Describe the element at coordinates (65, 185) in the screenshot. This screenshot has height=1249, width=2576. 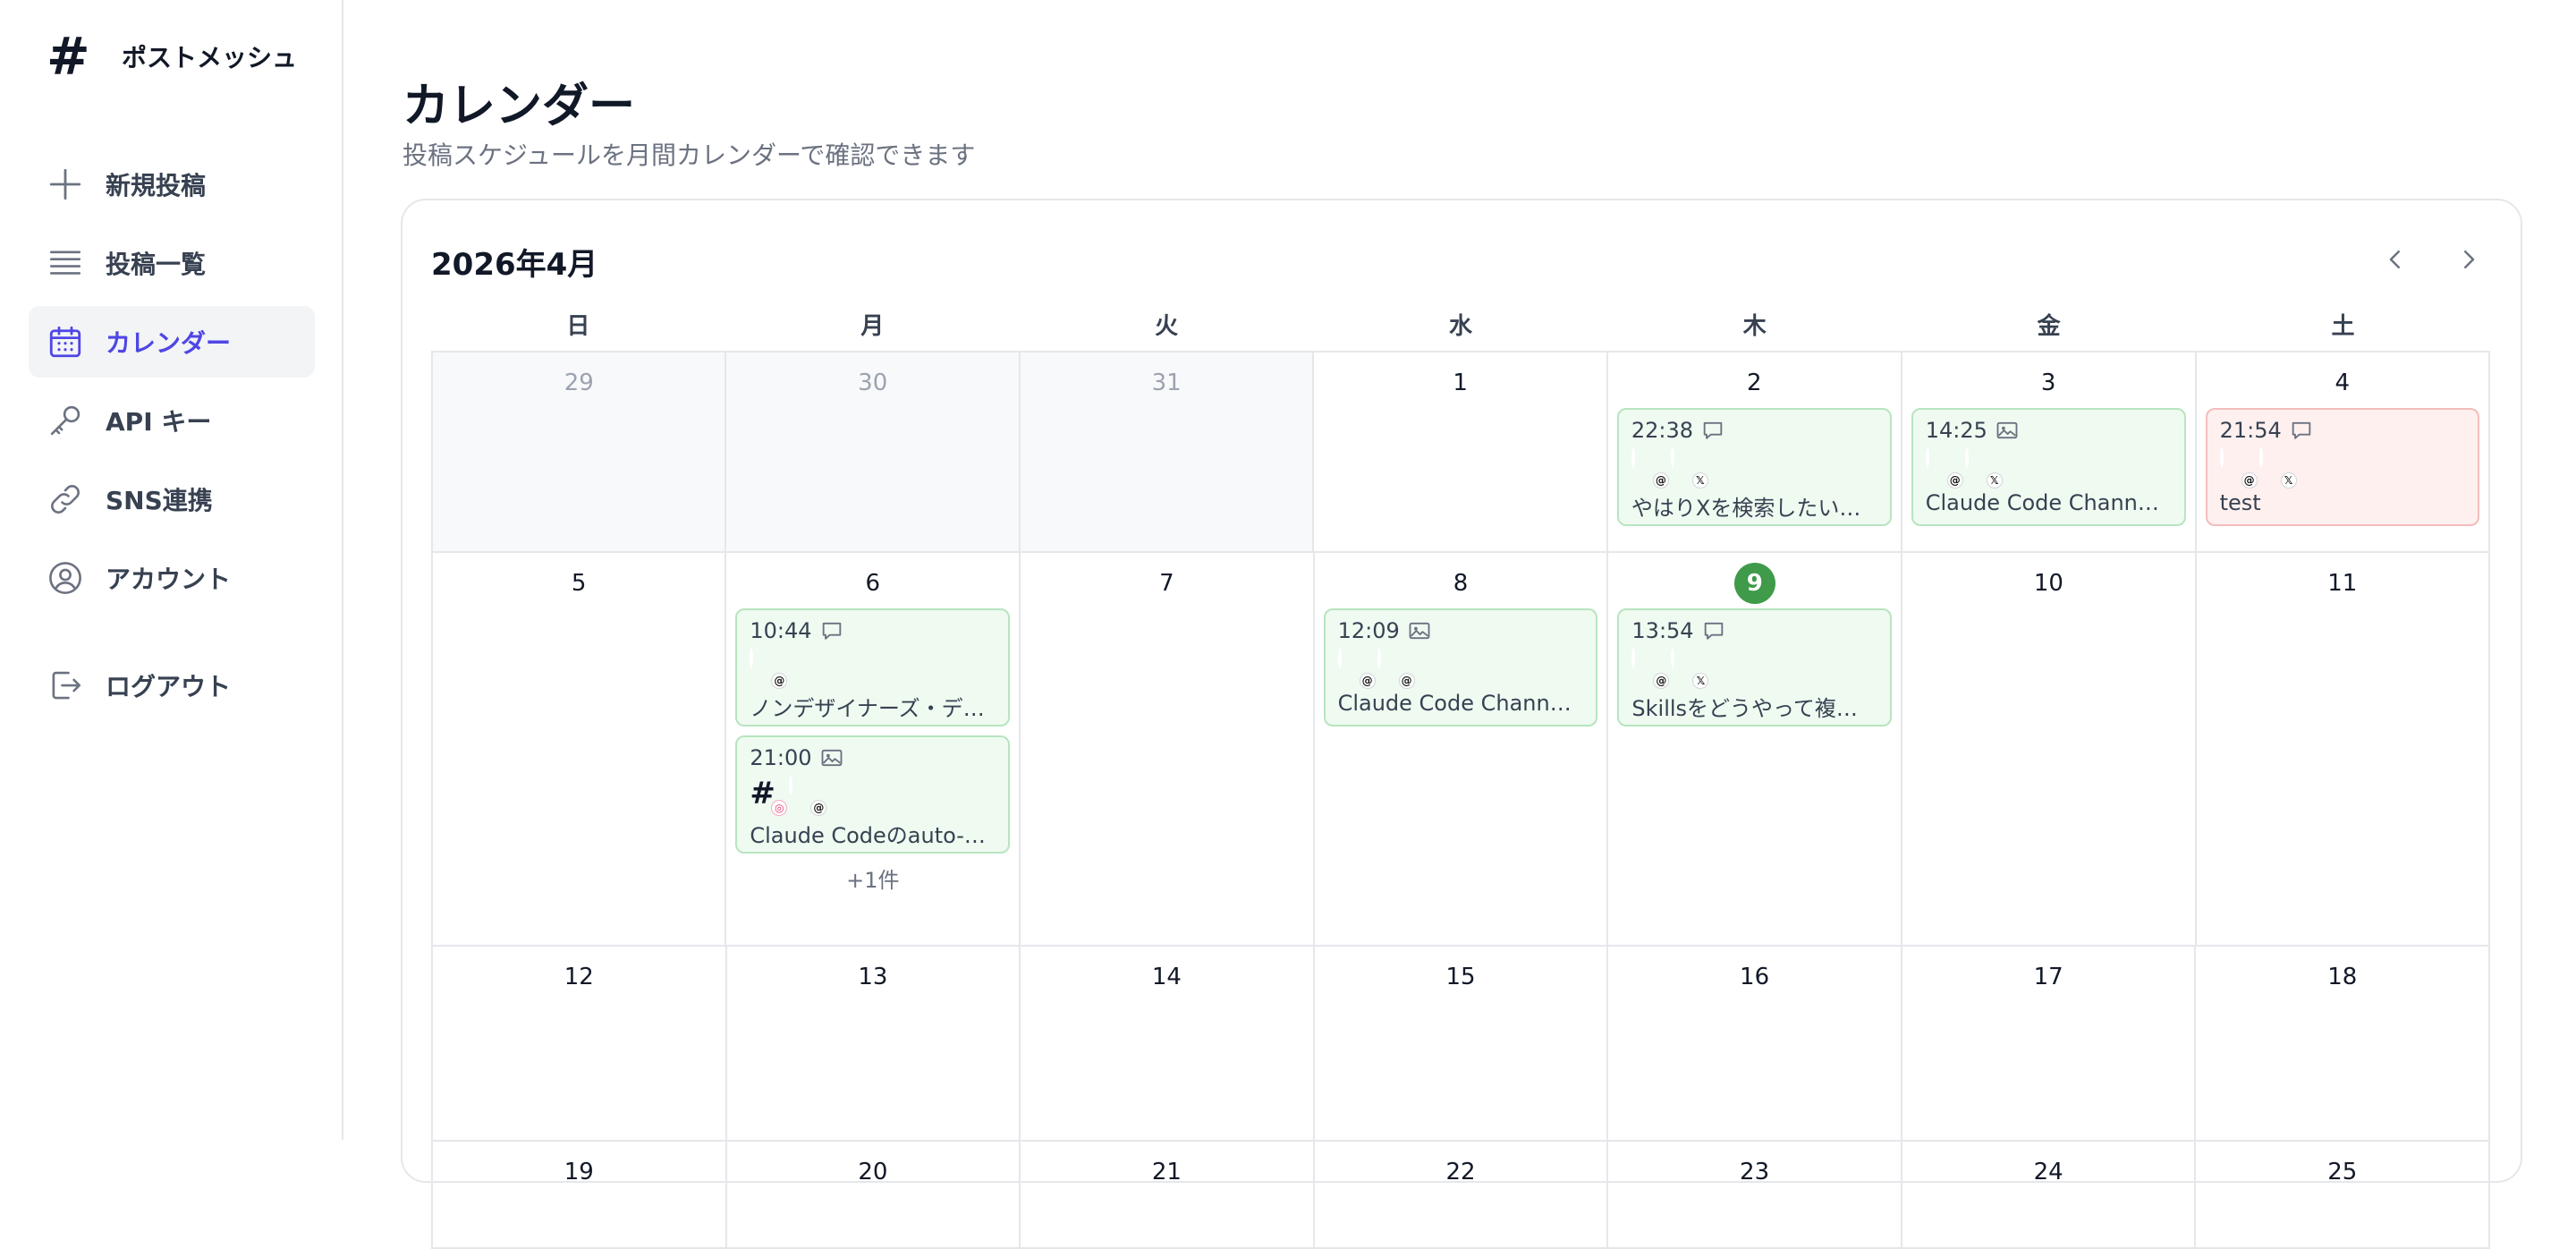
I see `plus-icon` at that location.